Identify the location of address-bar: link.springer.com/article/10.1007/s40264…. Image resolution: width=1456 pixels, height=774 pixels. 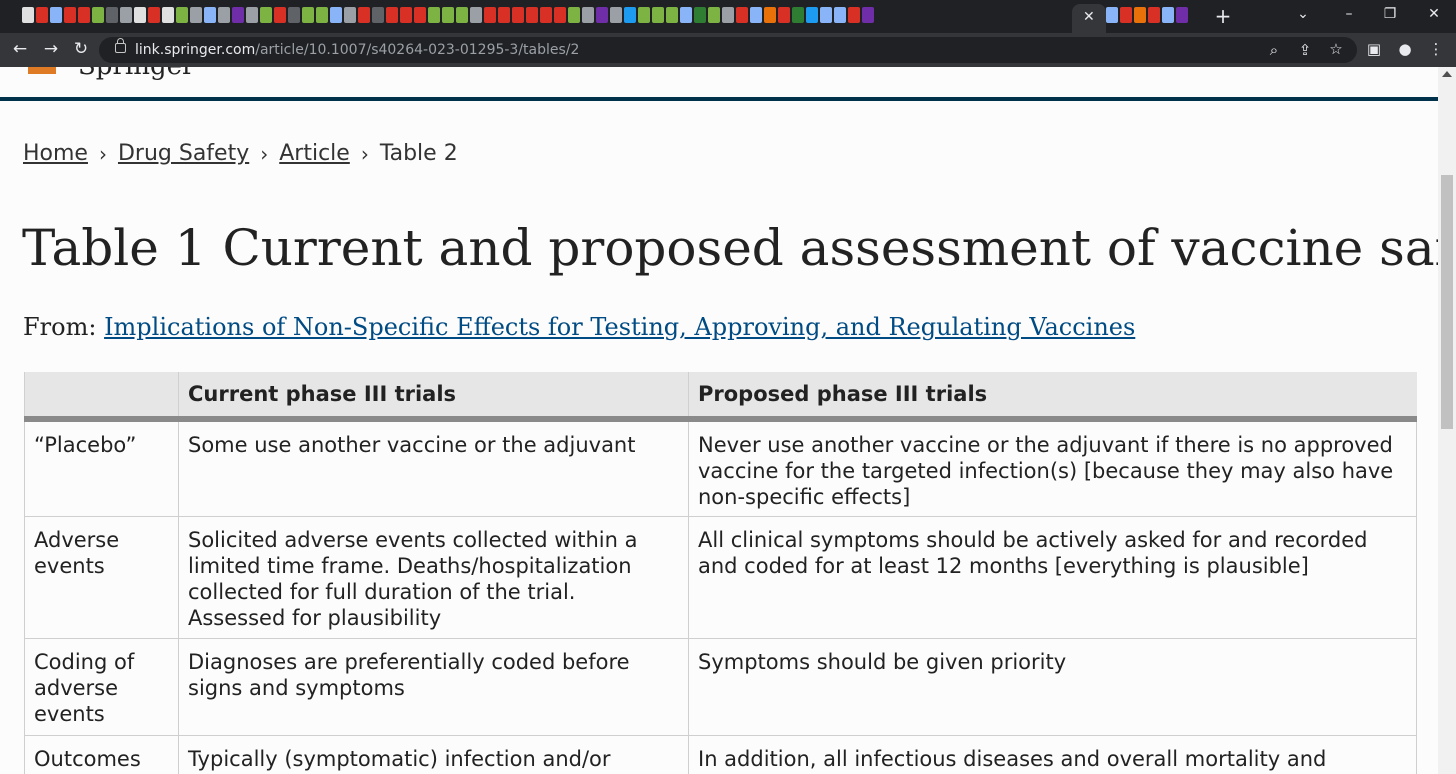
(728, 50).